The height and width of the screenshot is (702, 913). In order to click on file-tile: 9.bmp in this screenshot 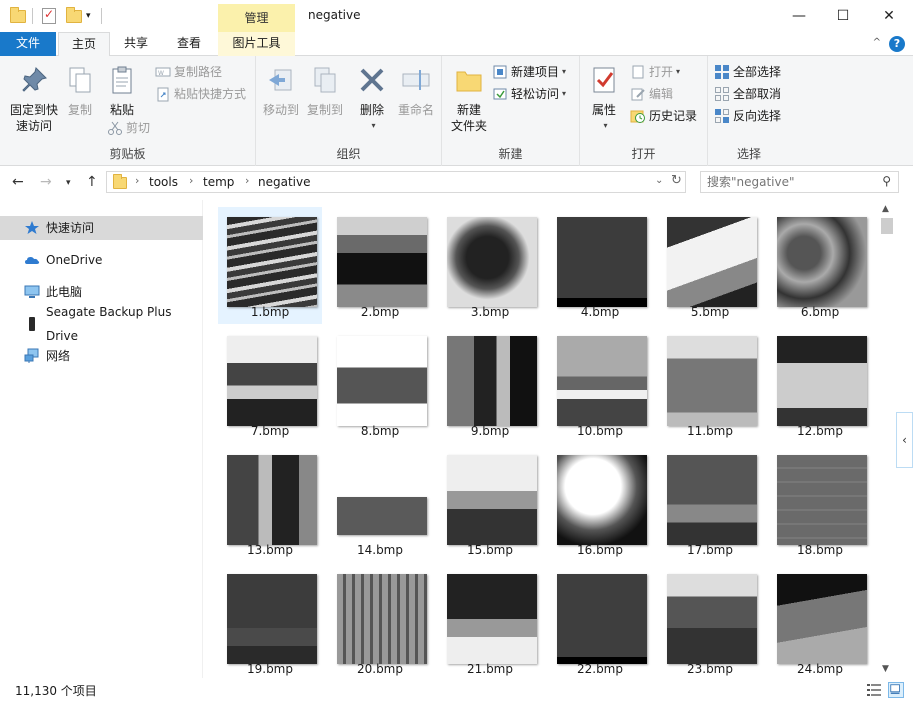, I will do `click(490, 384)`.